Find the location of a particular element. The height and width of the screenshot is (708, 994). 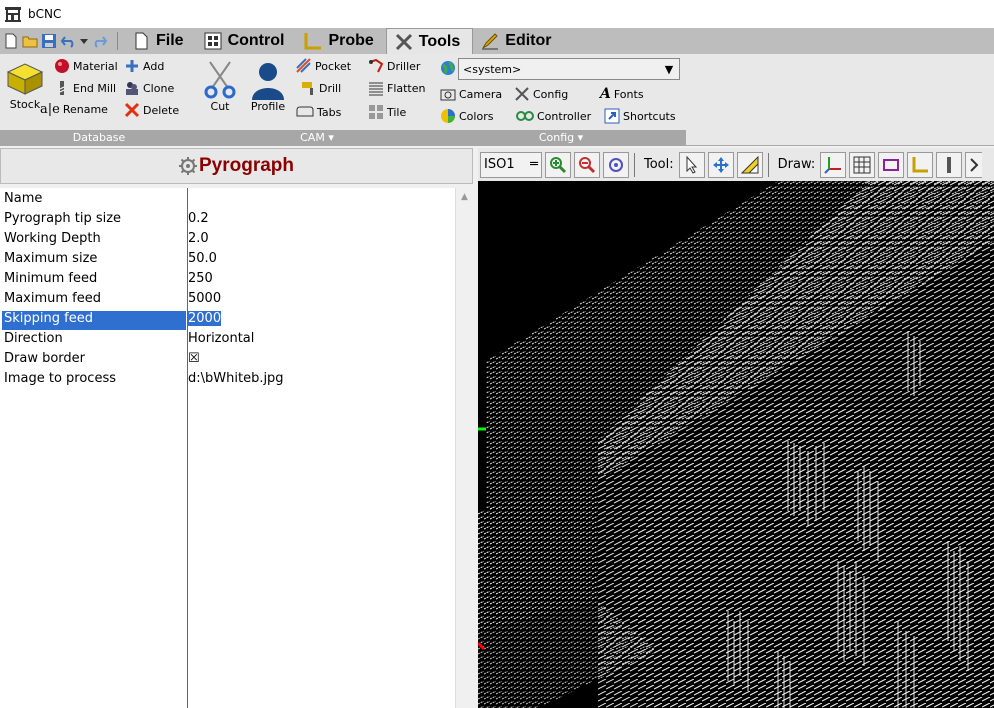

property-row-draw-border: Draw border ☒ is located at coordinates (236, 360).